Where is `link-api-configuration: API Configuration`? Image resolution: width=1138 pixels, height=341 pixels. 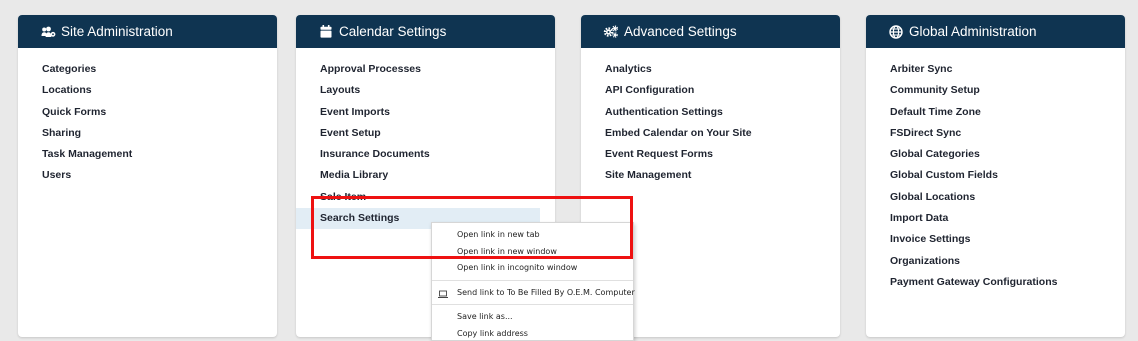
link-api-configuration: API Configuration is located at coordinates (710, 90).